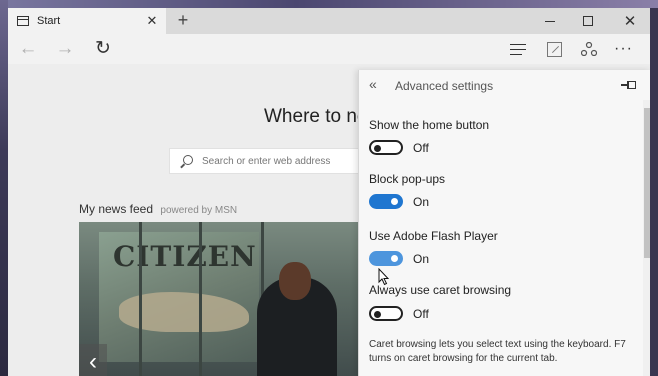 Image resolution: width=658 pixels, height=376 pixels. I want to click on more-icon: ···, so click(623, 48).